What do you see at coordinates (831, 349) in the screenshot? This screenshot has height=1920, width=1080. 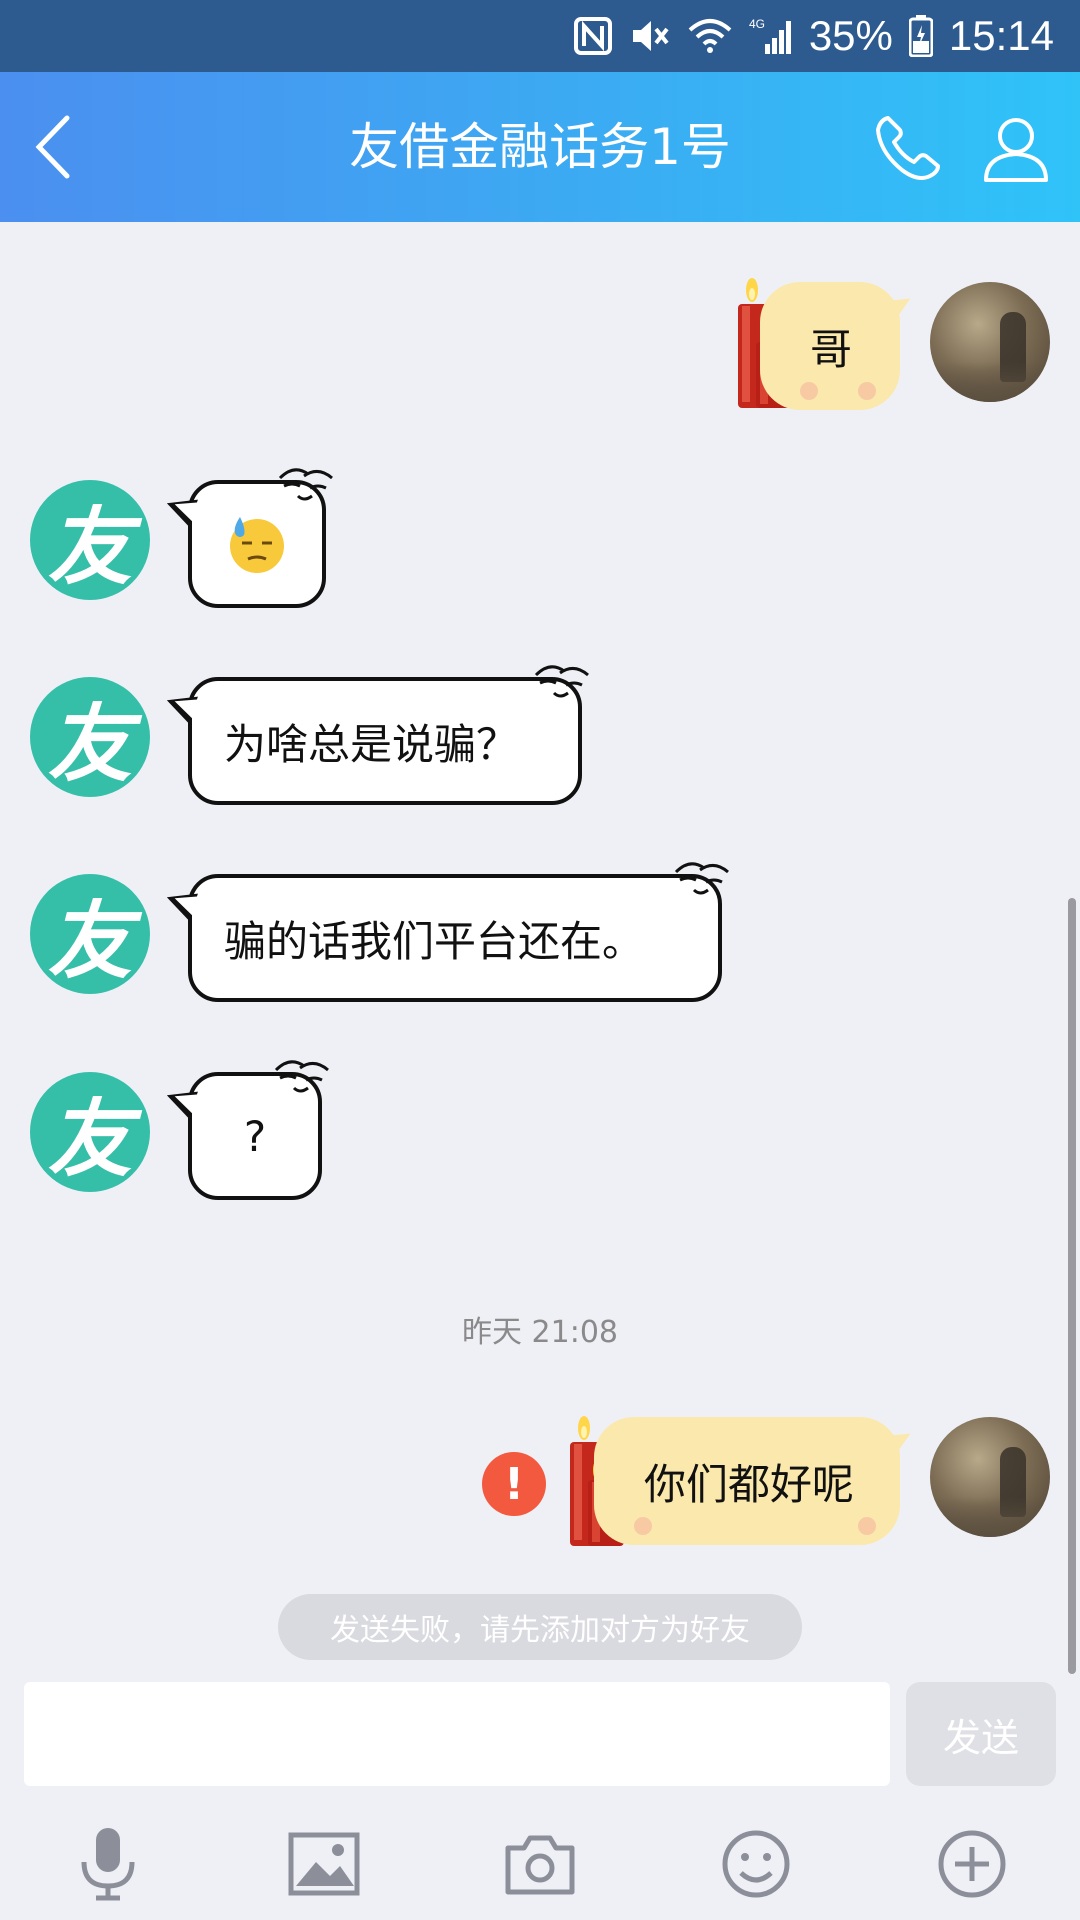 I see `message-text: 哥` at bounding box center [831, 349].